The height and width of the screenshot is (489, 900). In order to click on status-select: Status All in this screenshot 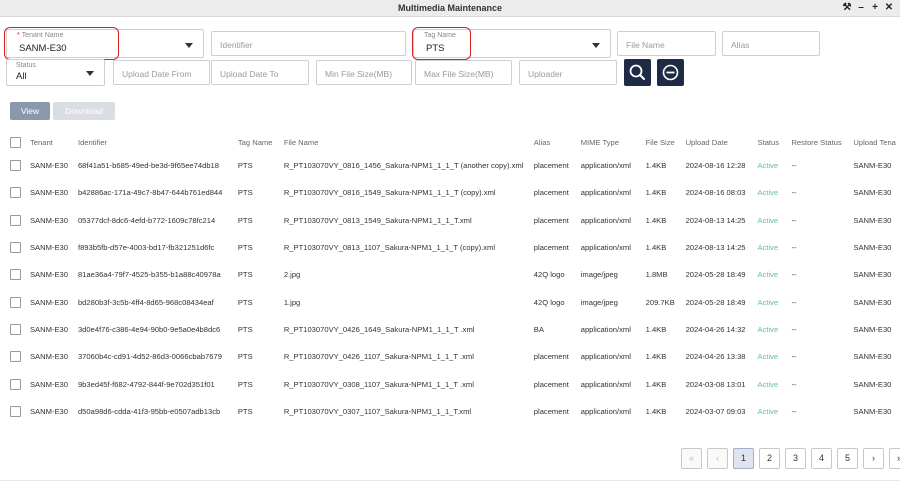, I will do `click(55, 72)`.